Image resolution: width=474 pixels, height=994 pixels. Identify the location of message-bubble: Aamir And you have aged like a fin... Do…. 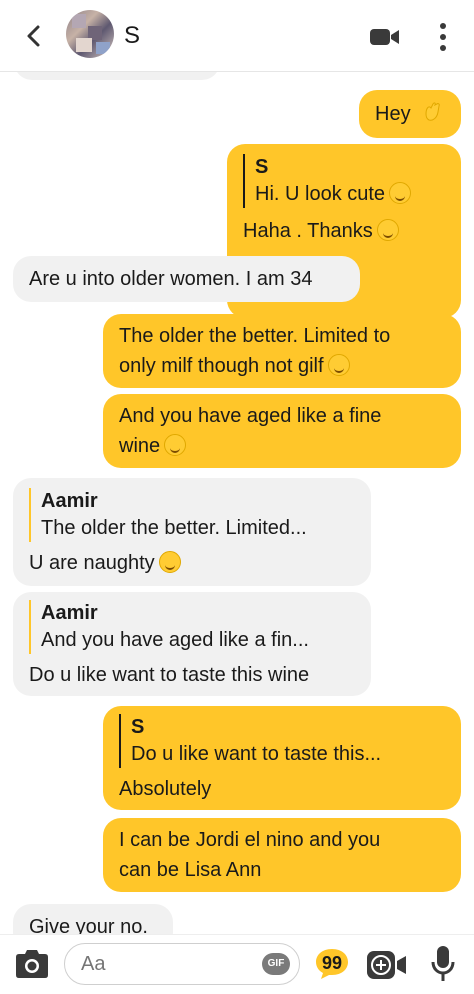
(192, 644).